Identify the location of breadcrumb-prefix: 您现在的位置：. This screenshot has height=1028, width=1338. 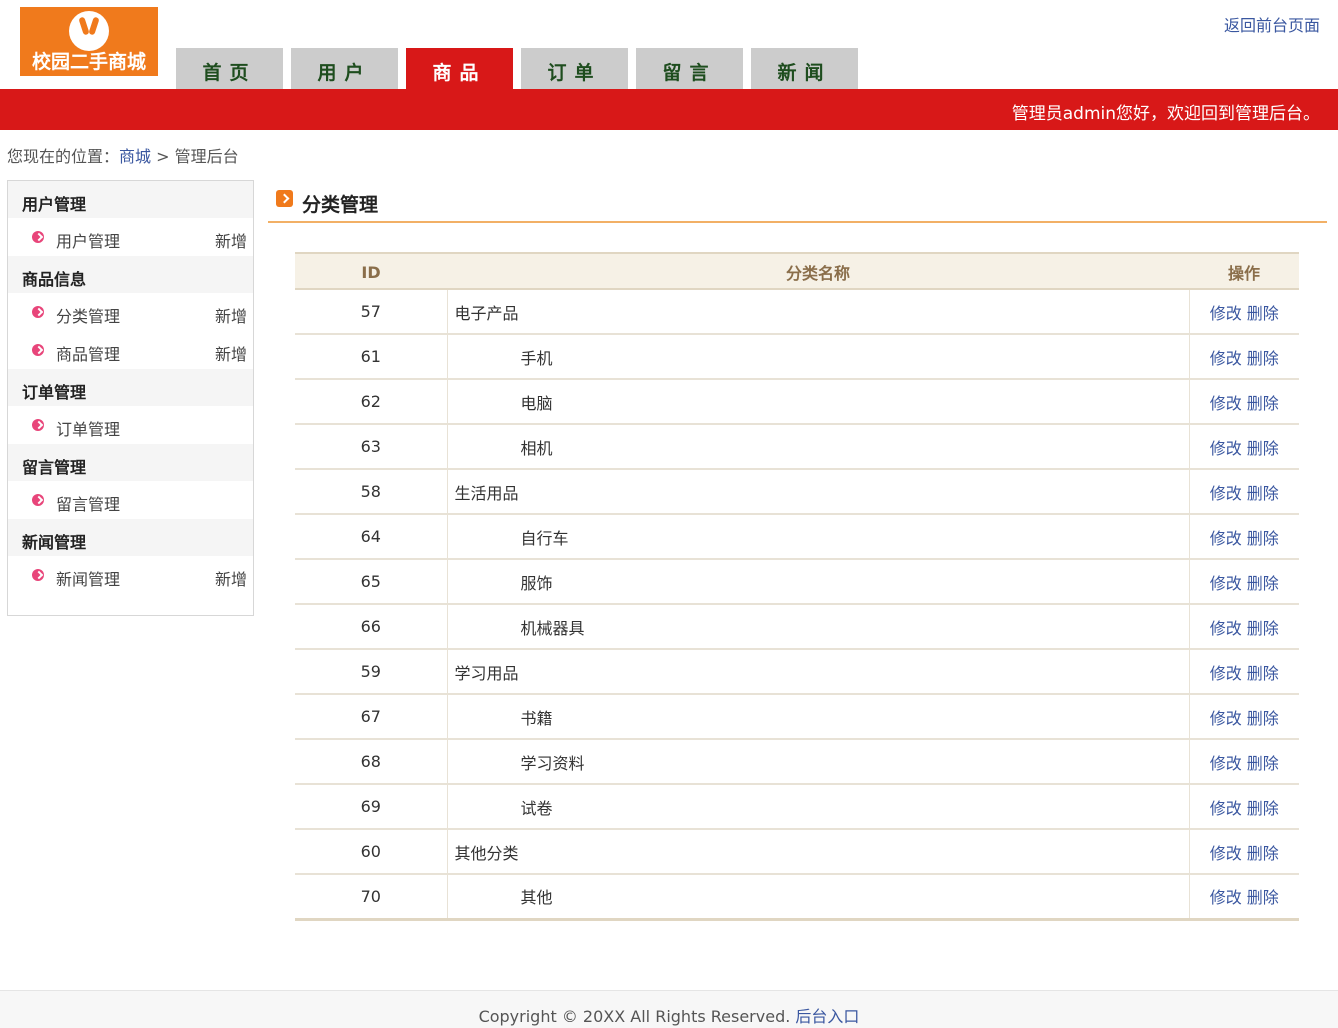
(63, 156).